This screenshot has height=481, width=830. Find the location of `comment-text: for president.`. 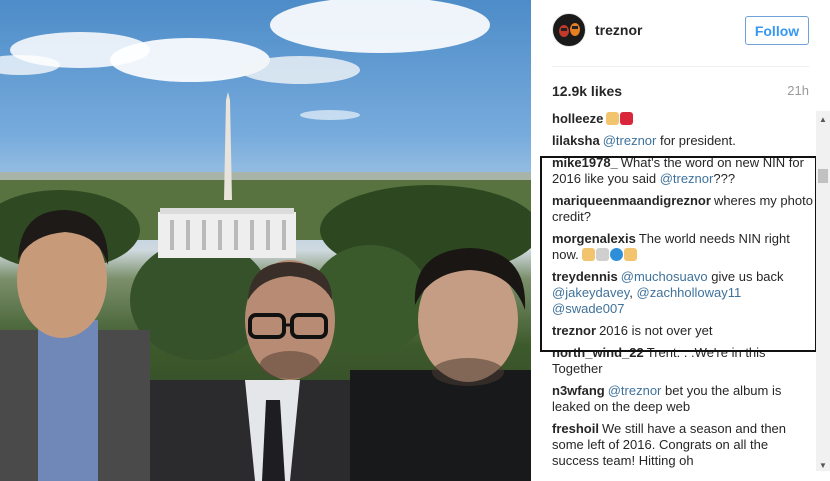

comment-text: for president. is located at coordinates (696, 140).